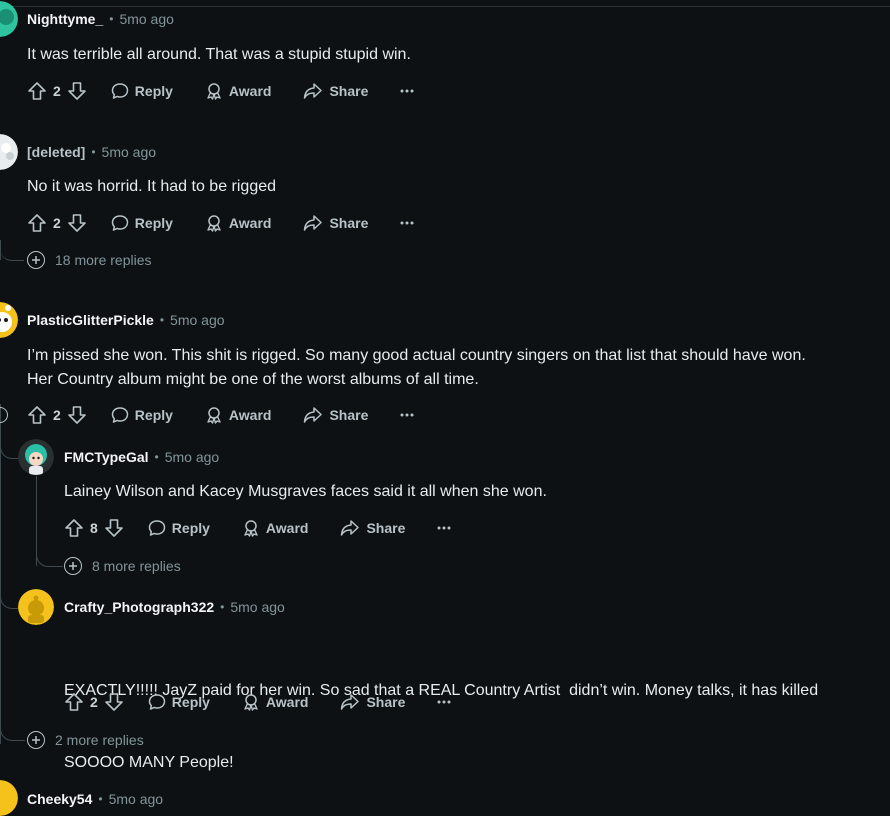 This screenshot has width=890, height=816. What do you see at coordinates (106, 457) in the screenshot?
I see `username: FMCTypeGal` at bounding box center [106, 457].